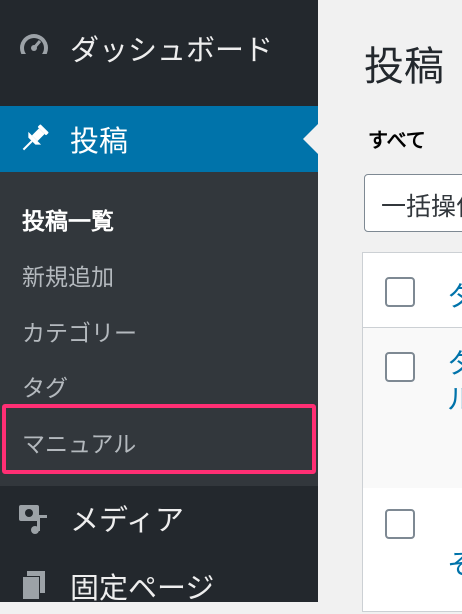 This screenshot has width=462, height=614. Describe the element at coordinates (400, 292) in the screenshot. I see `select-all-checkbox` at that location.